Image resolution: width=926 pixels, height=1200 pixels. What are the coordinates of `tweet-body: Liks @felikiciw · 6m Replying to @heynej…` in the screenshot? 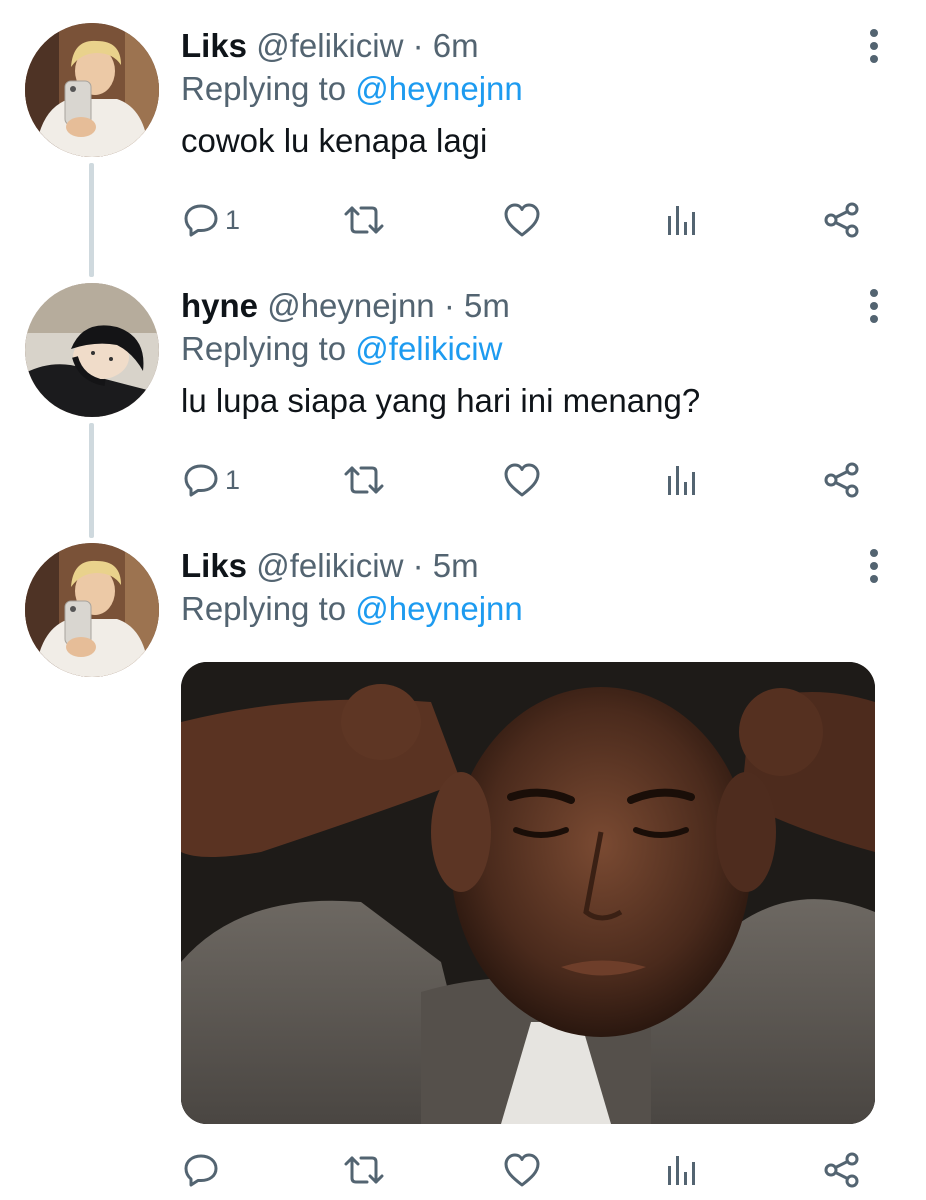 It's located at (533, 94).